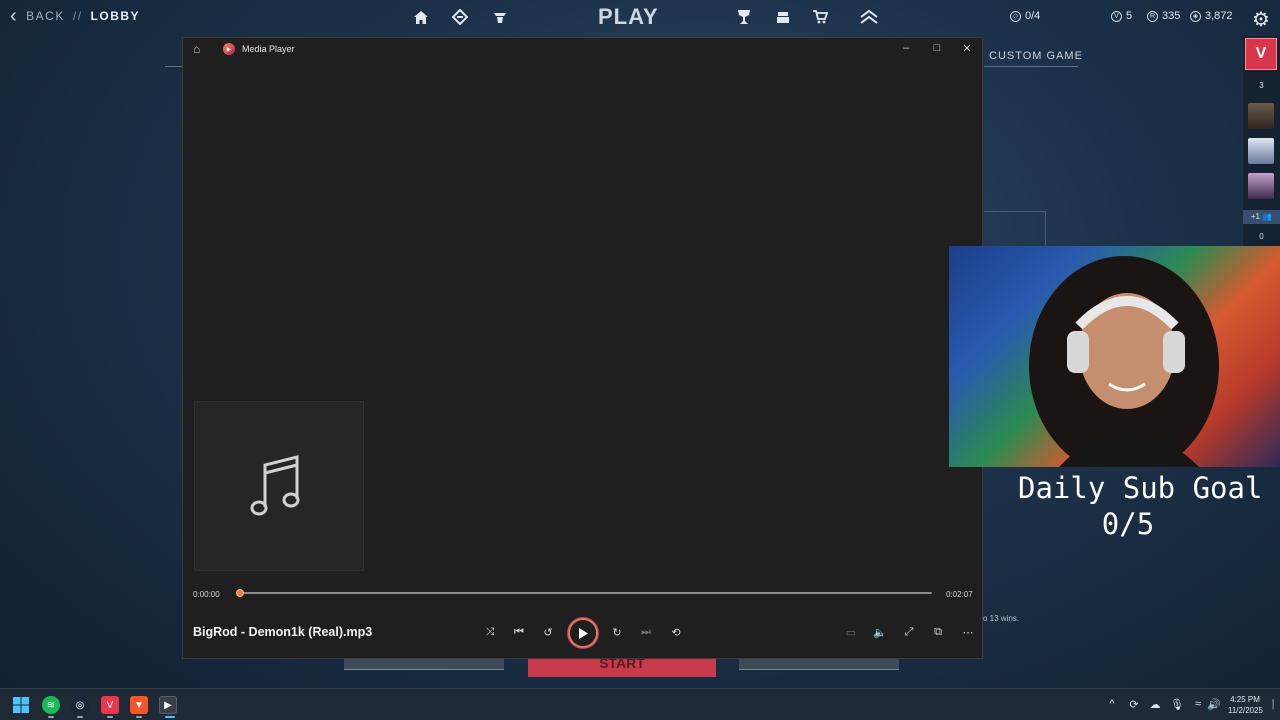  Describe the element at coordinates (1031, 66) in the screenshot. I see `divider` at that location.